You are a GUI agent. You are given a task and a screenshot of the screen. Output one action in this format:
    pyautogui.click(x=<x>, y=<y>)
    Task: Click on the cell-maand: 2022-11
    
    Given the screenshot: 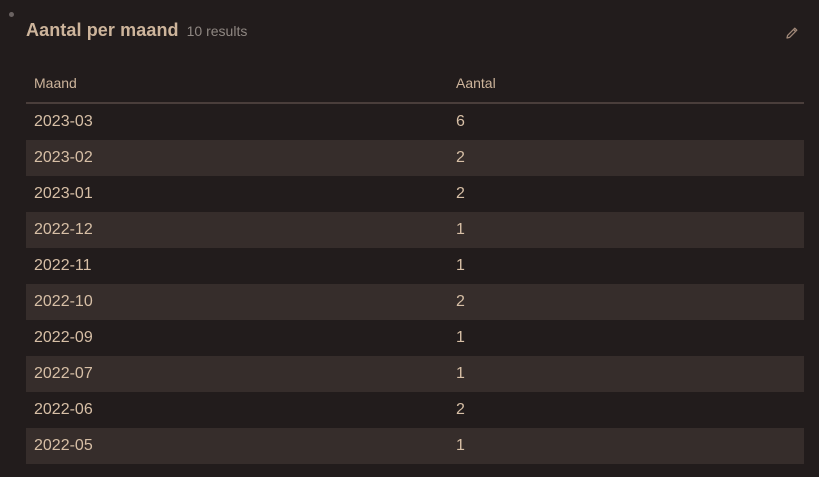 What is the action you would take?
    pyautogui.click(x=63, y=265)
    